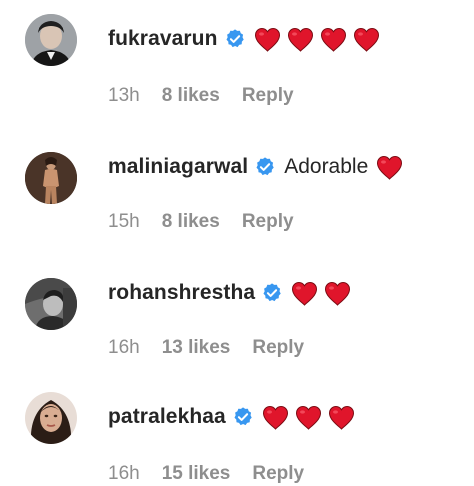 The width and height of the screenshot is (474, 486). What do you see at coordinates (163, 39) in the screenshot?
I see `username: fukravarun` at bounding box center [163, 39].